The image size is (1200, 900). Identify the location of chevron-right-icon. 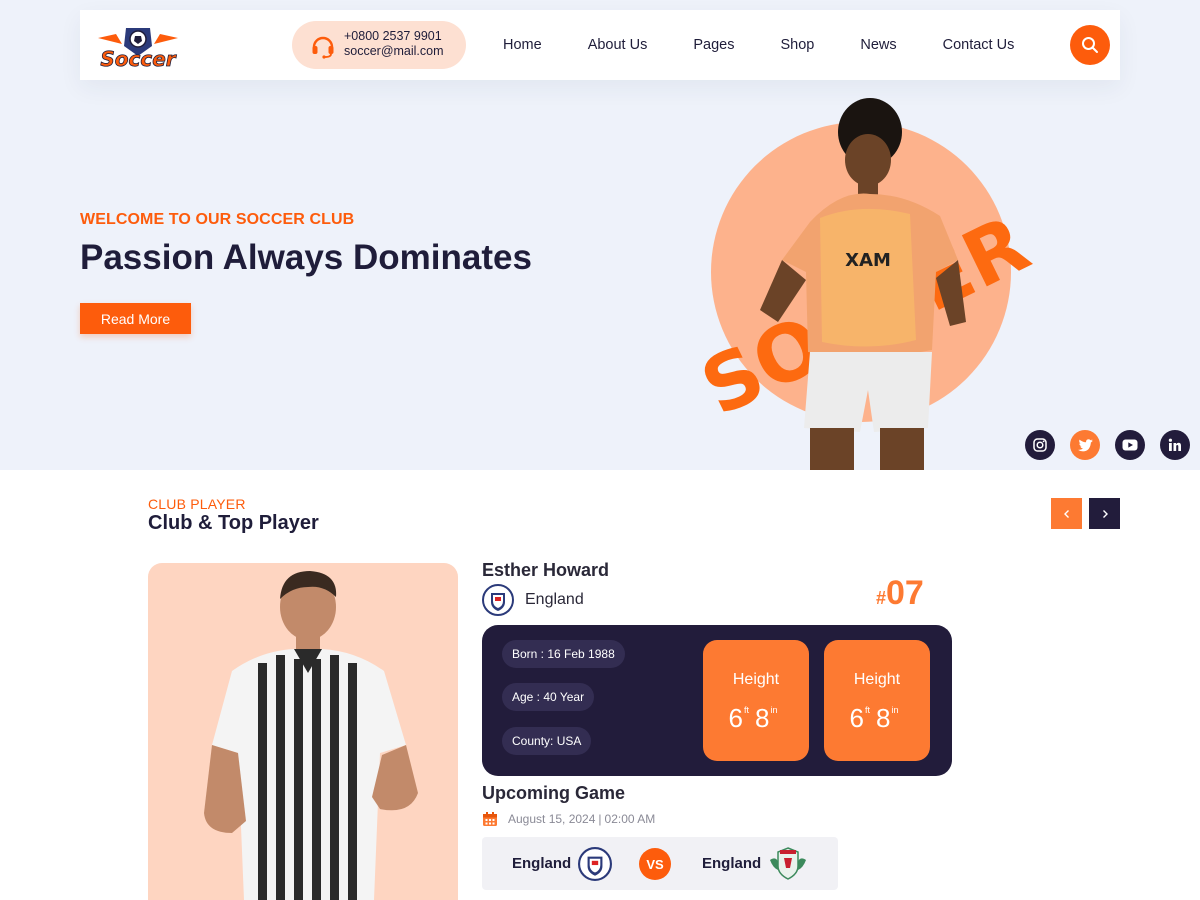
(1105, 513).